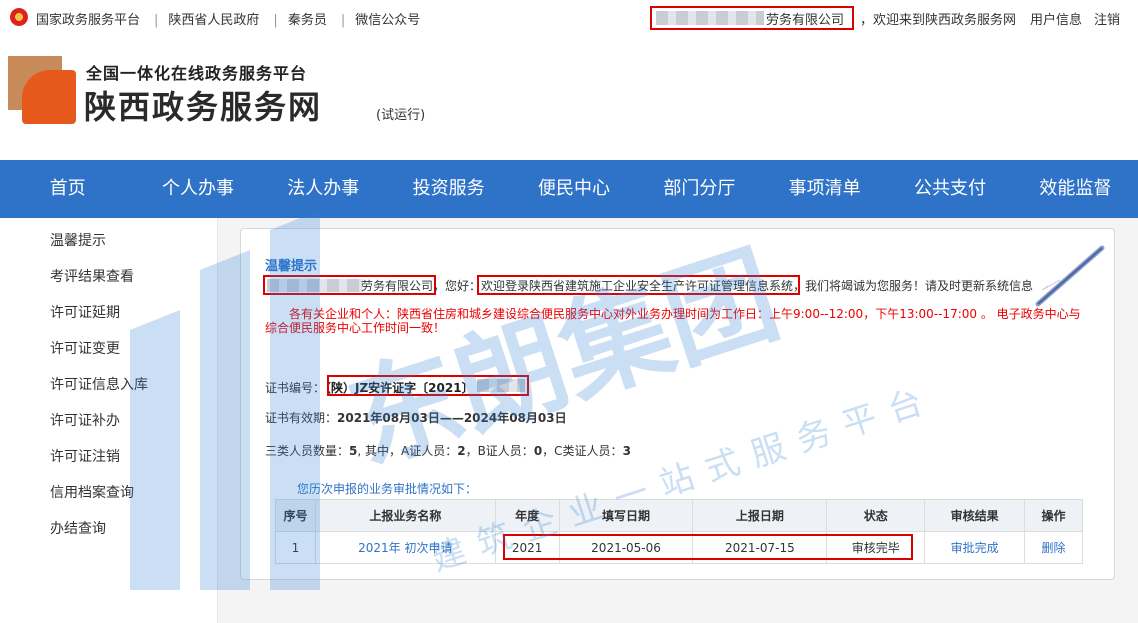  Describe the element at coordinates (405, 515) in the screenshot. I see `col-header-name: 上报业务名称` at that location.